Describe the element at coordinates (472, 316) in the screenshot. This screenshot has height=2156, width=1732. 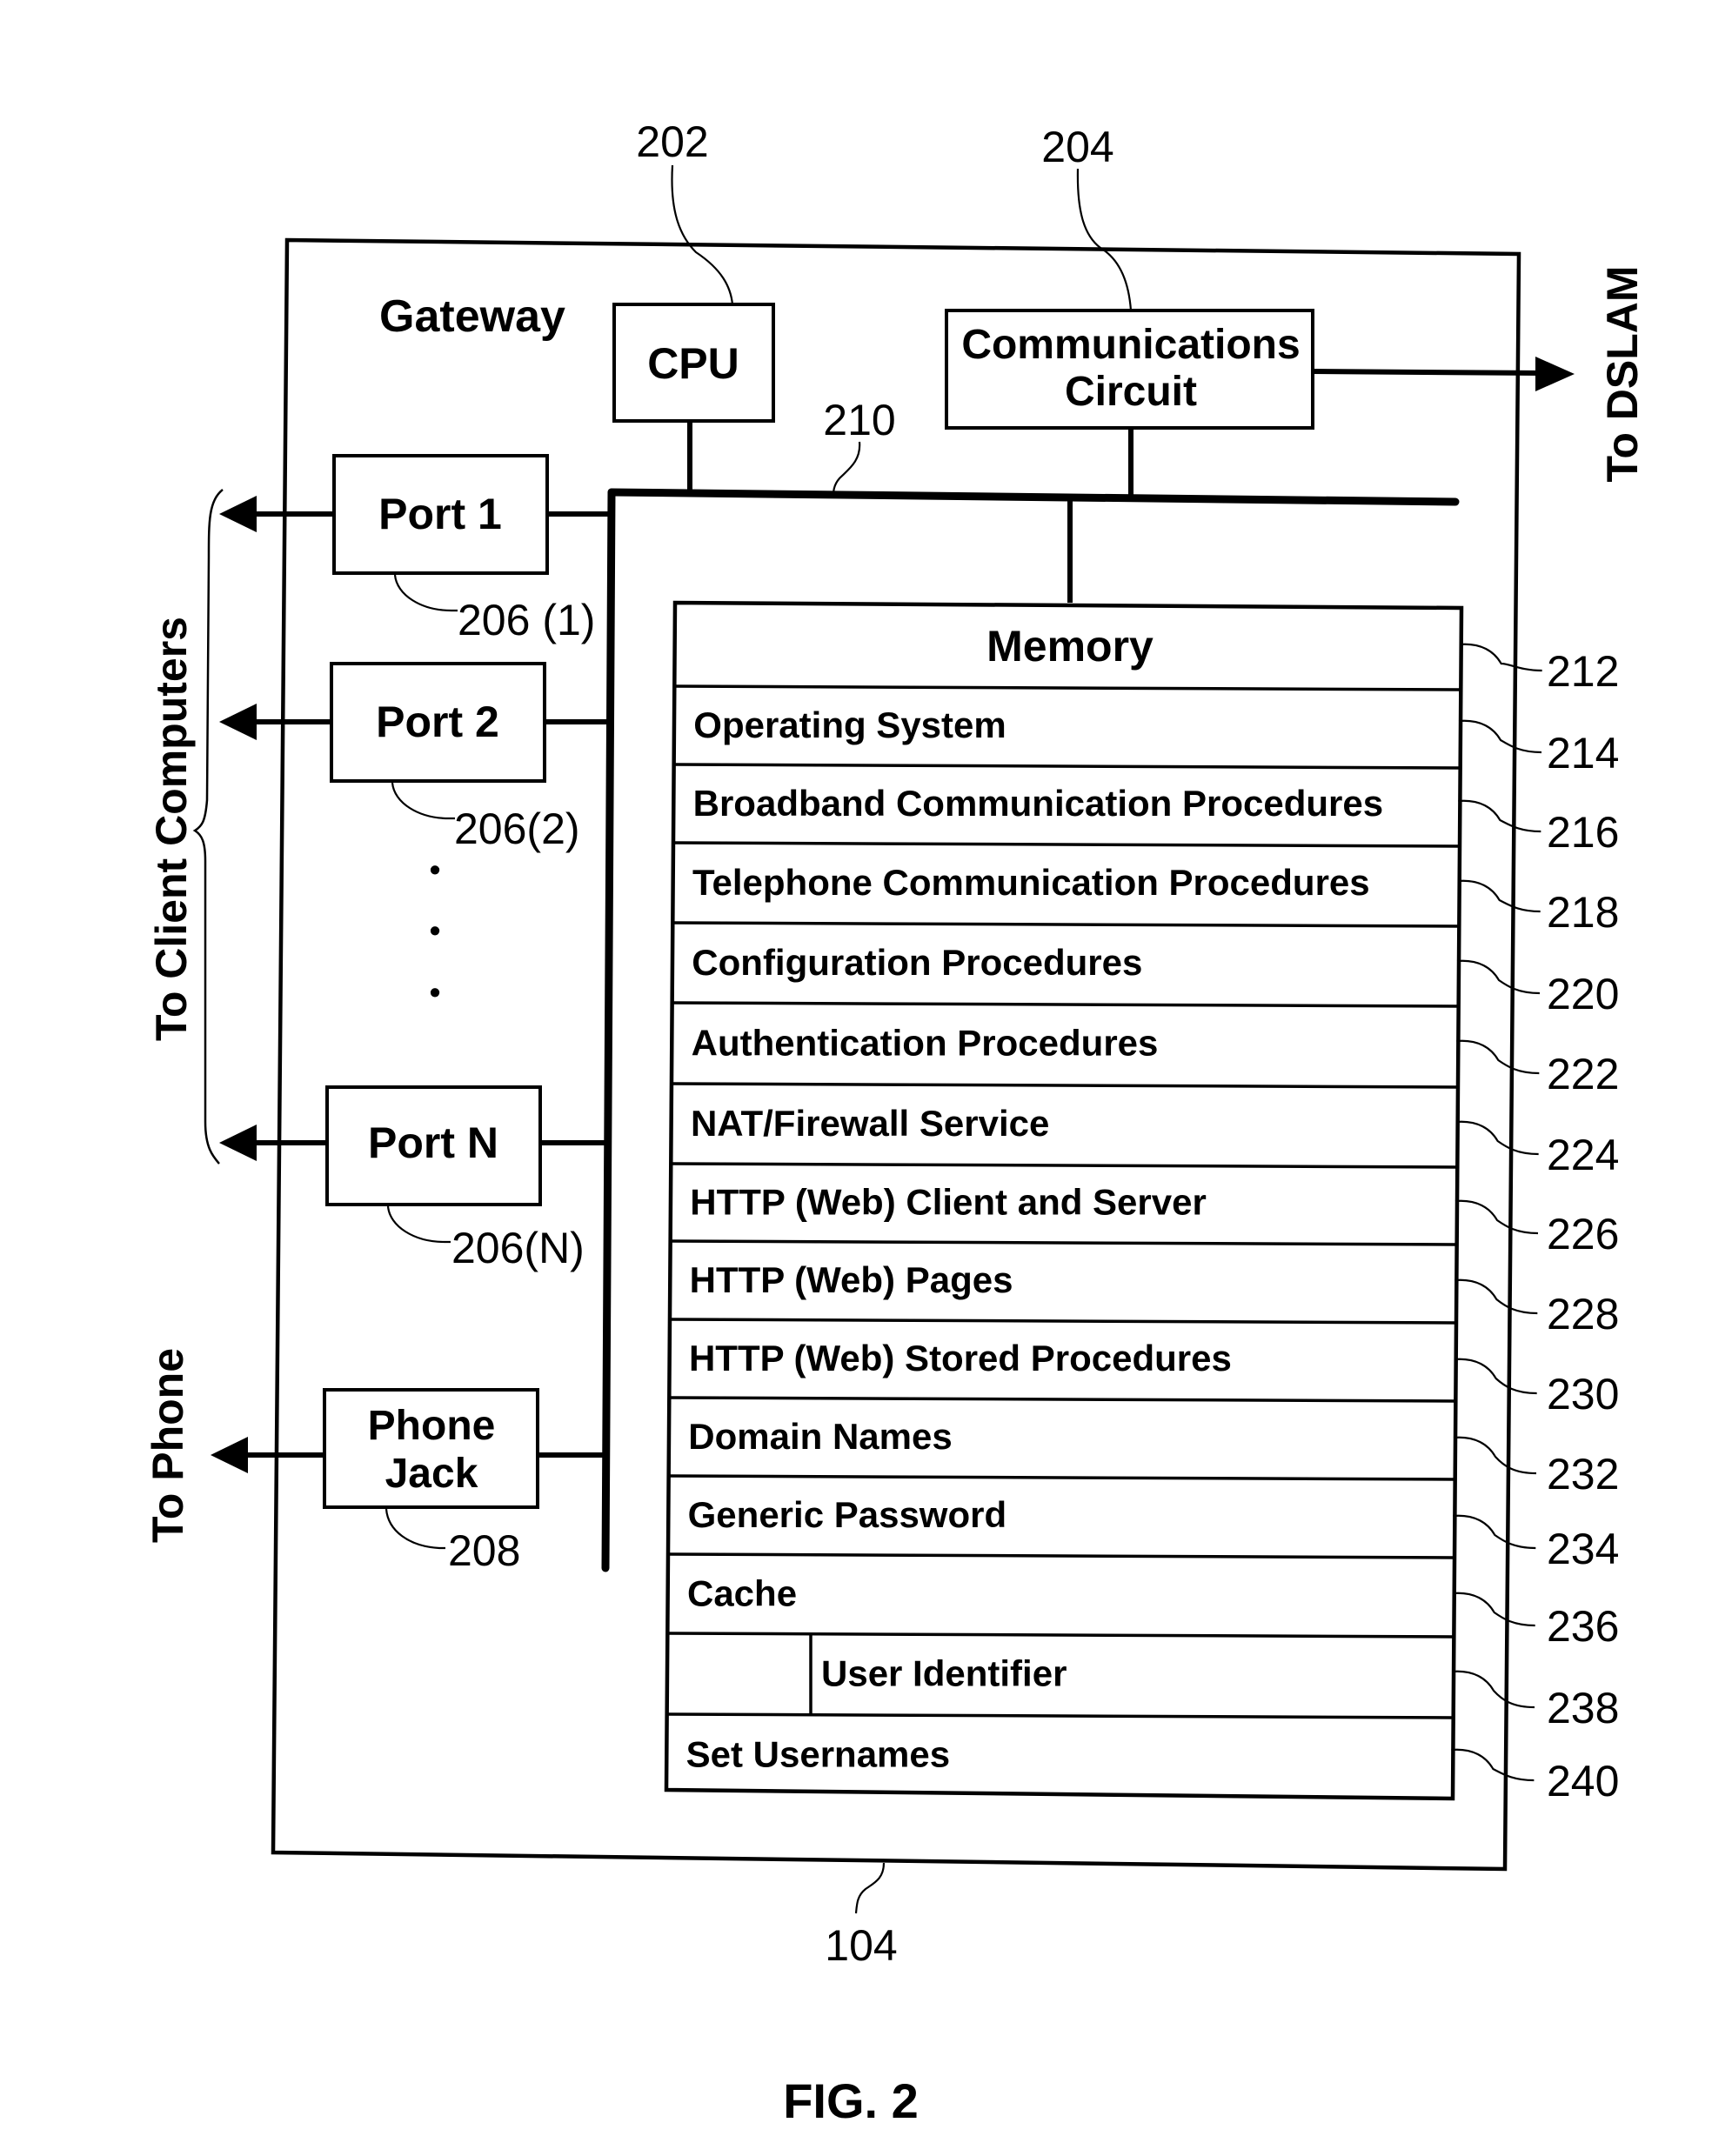
I see `gateway-title: Gateway` at that location.